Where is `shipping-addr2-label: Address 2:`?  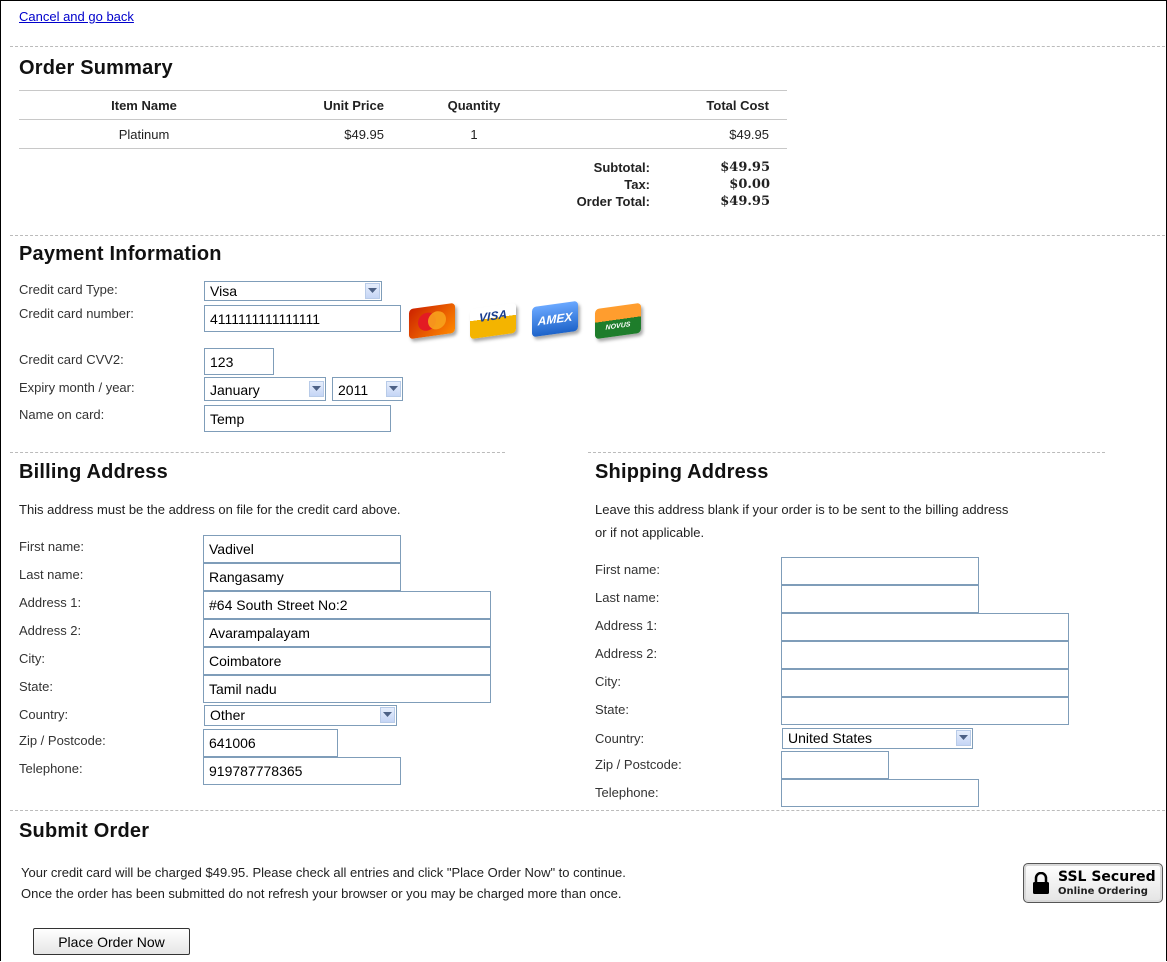
shipping-addr2-label: Address 2: is located at coordinates (626, 653).